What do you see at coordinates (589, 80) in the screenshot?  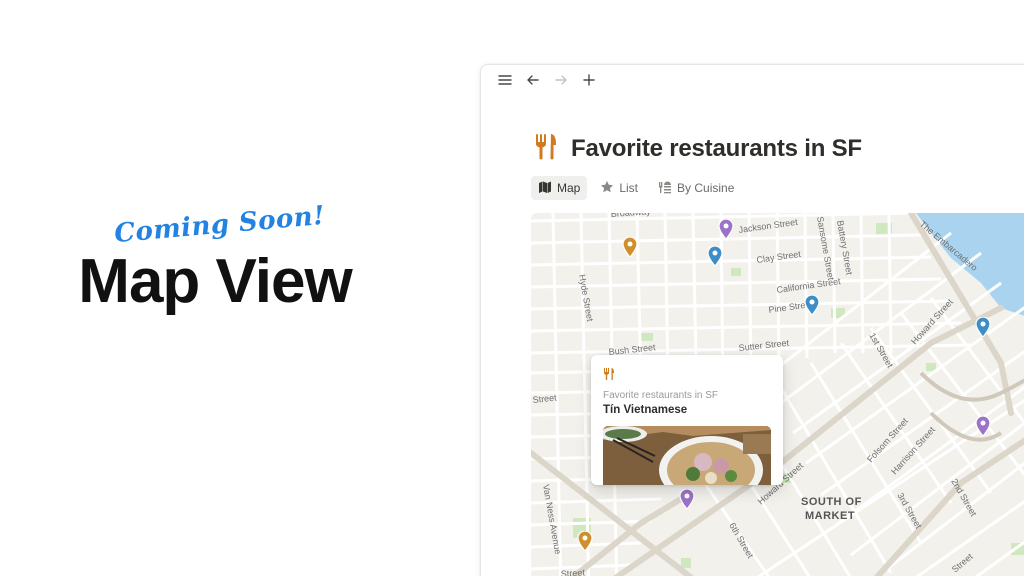 I see `plus-icon` at bounding box center [589, 80].